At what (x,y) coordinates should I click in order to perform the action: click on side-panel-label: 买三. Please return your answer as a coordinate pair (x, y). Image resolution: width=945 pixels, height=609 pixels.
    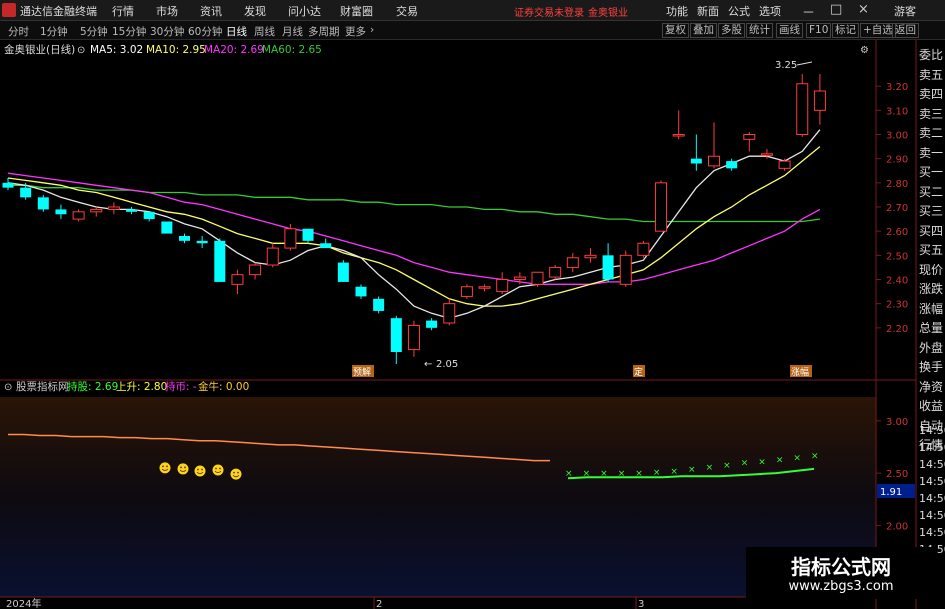
    Looking at the image, I should click on (931, 210).